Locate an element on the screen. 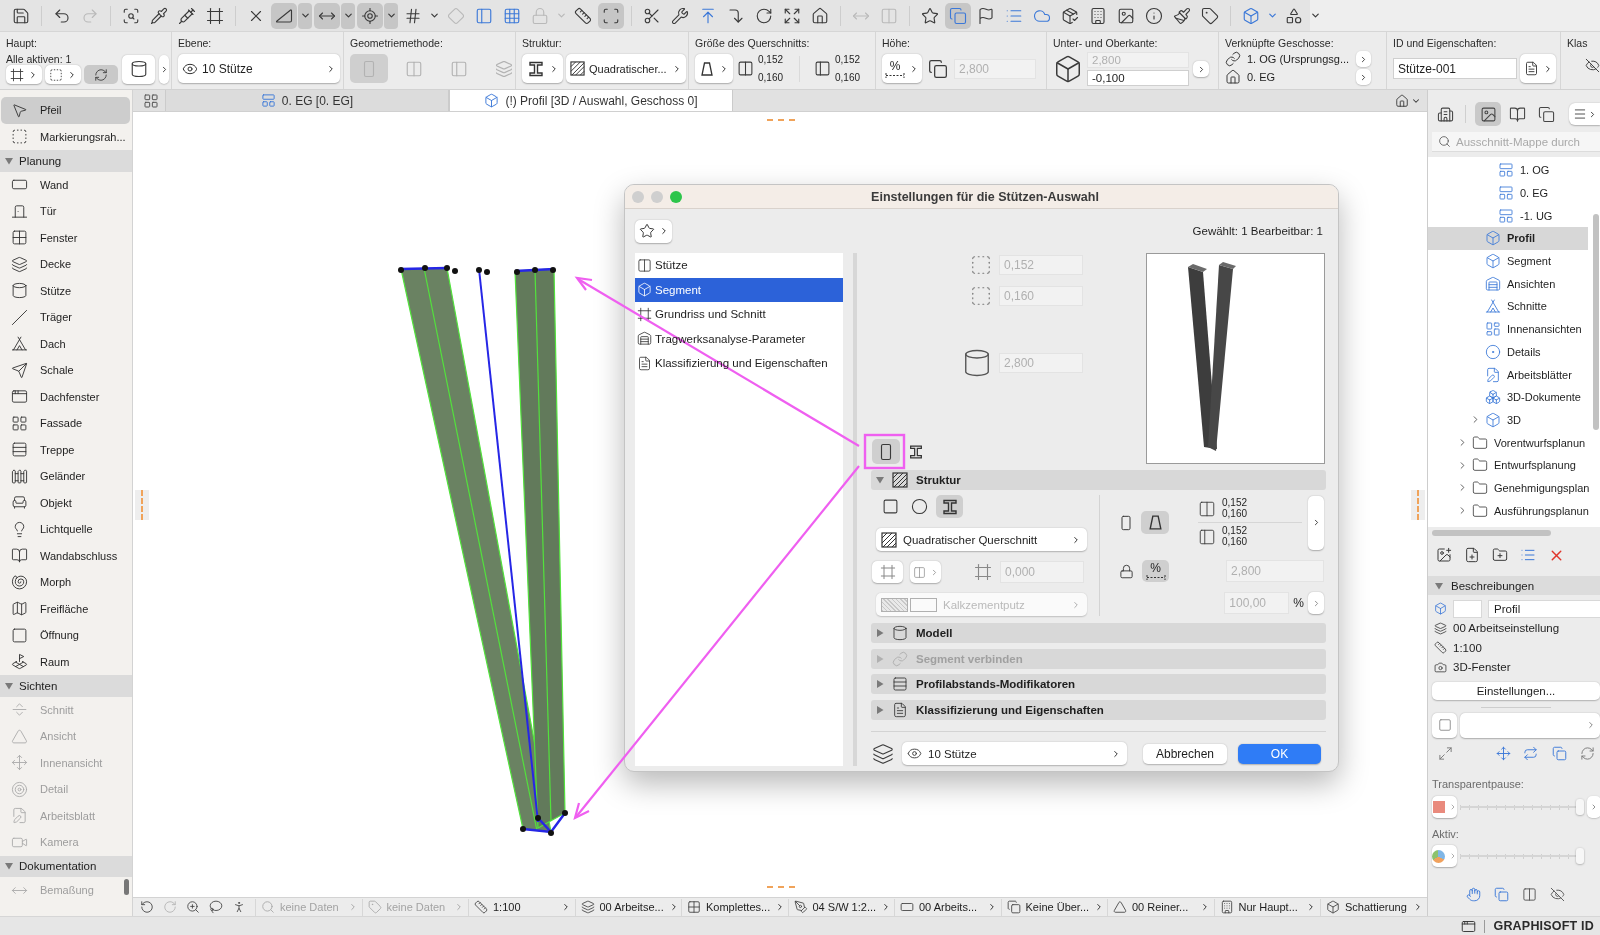 The width and height of the screenshot is (1600, 935). horizontal-arrows-button is located at coordinates (327, 15).